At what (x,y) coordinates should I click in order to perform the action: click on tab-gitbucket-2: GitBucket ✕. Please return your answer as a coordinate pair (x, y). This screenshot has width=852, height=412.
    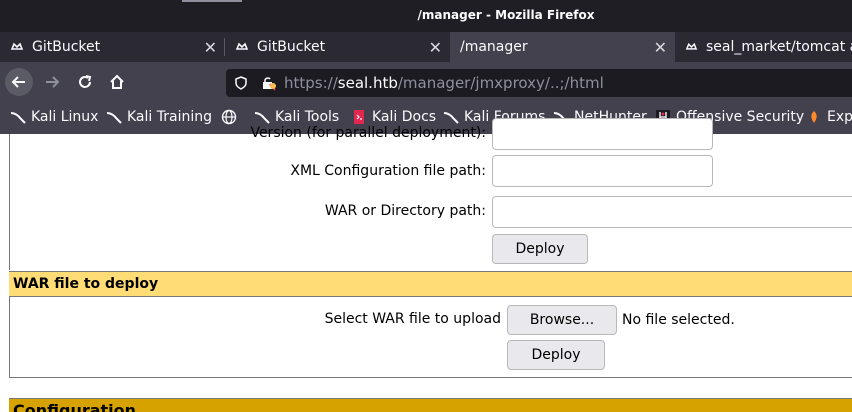
    Looking at the image, I should click on (337, 47).